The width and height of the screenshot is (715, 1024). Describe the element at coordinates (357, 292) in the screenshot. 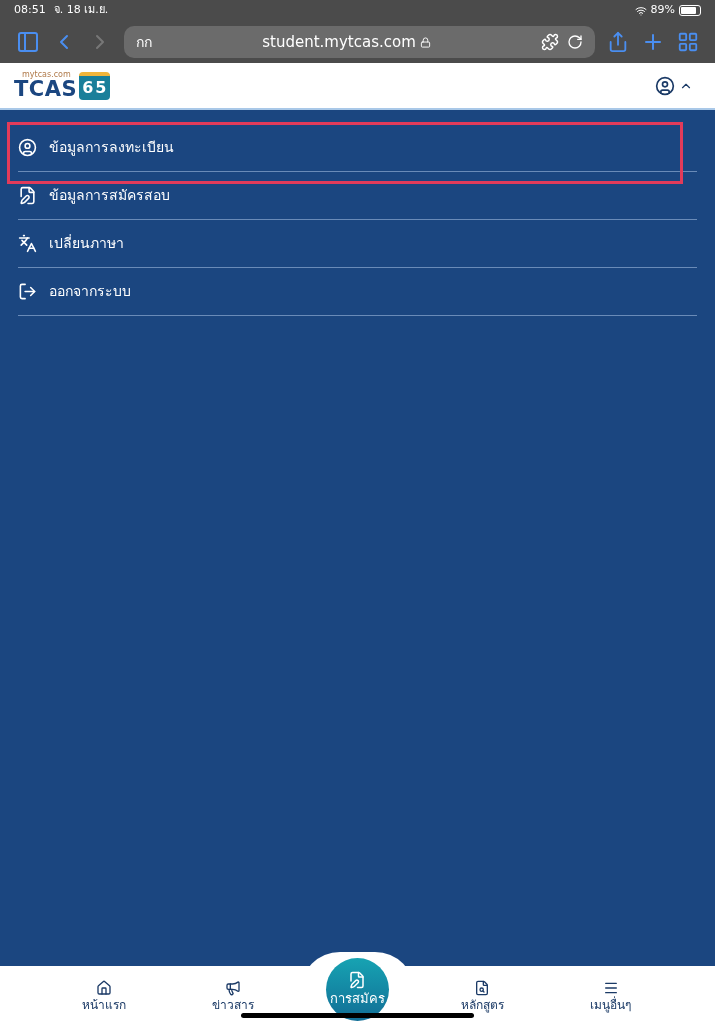

I see `menu-item: ออกจากระบบ` at that location.